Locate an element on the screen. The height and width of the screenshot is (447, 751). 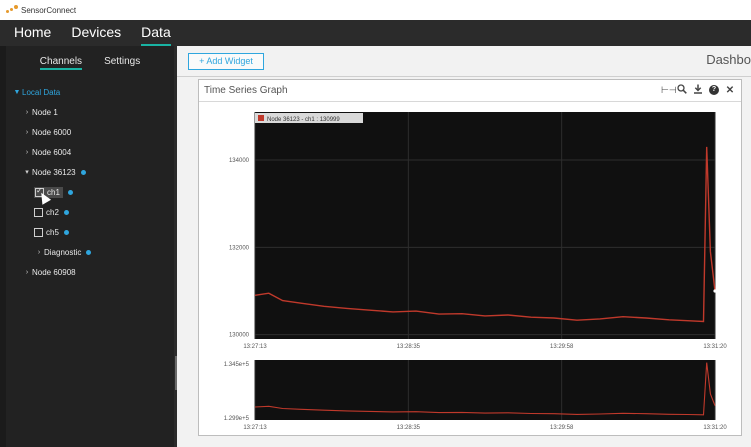
tree-item-channel-ch2: ch2 is located at coordinates (51, 212).